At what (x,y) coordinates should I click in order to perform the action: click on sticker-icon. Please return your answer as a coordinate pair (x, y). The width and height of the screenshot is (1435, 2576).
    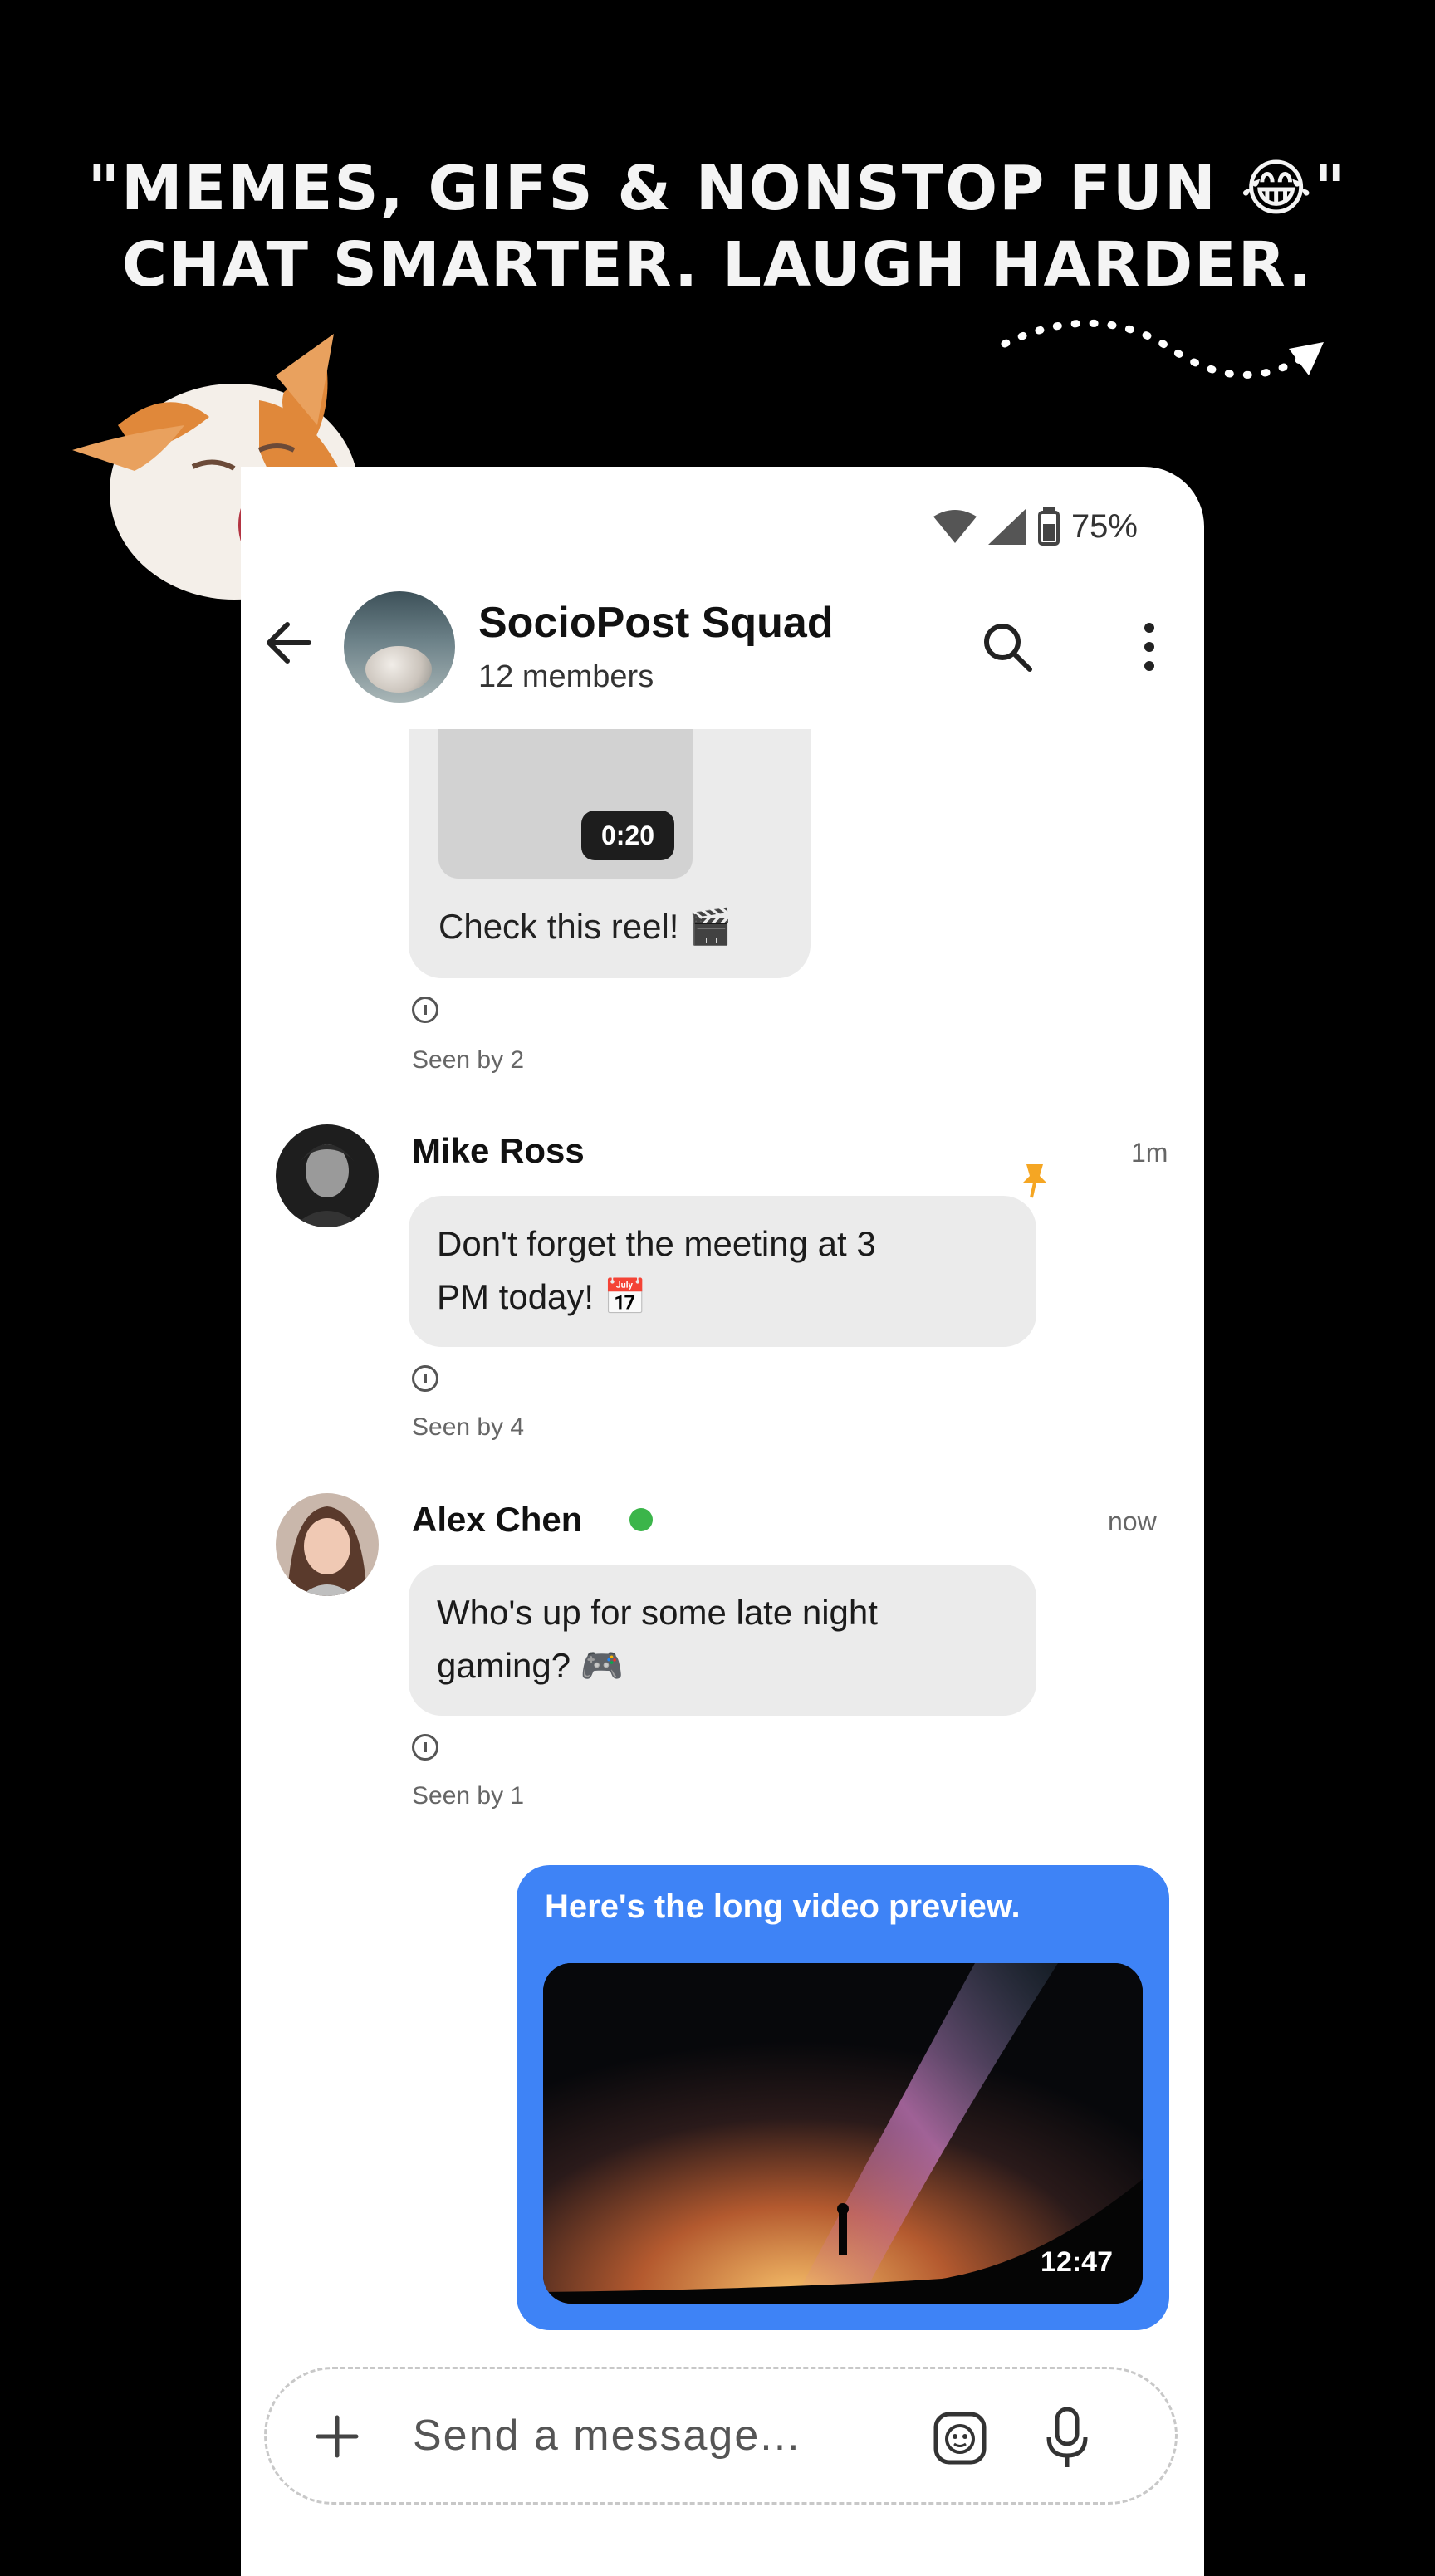
    Looking at the image, I should click on (960, 2438).